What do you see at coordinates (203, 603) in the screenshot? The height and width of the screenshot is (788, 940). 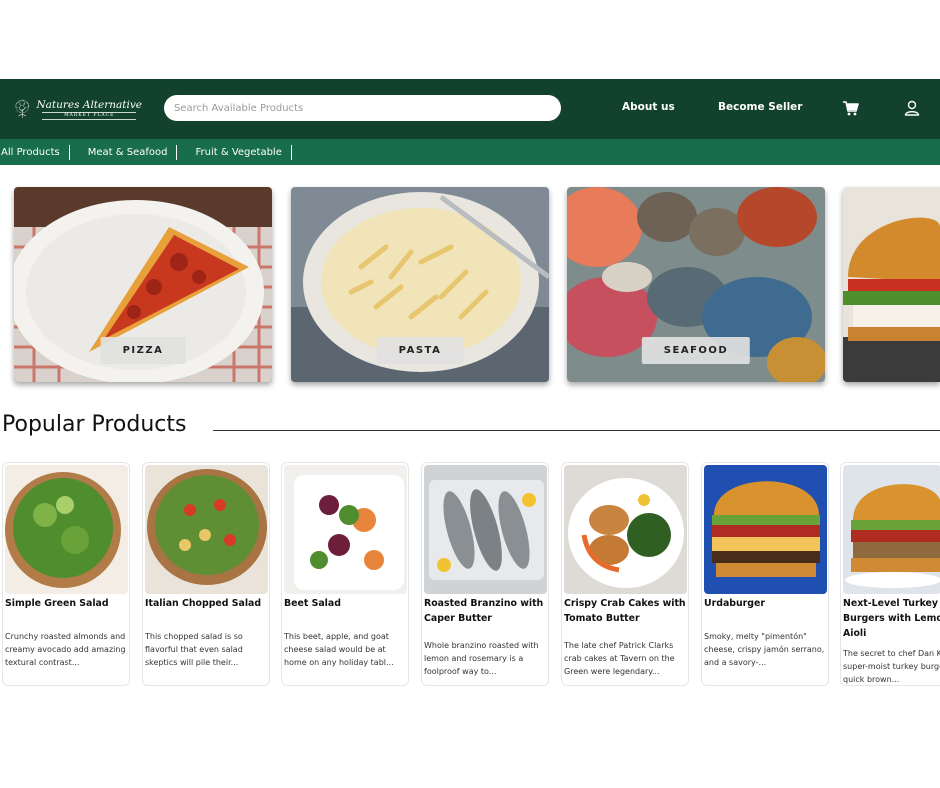 I see `product-title: Italian Chopped Salad` at bounding box center [203, 603].